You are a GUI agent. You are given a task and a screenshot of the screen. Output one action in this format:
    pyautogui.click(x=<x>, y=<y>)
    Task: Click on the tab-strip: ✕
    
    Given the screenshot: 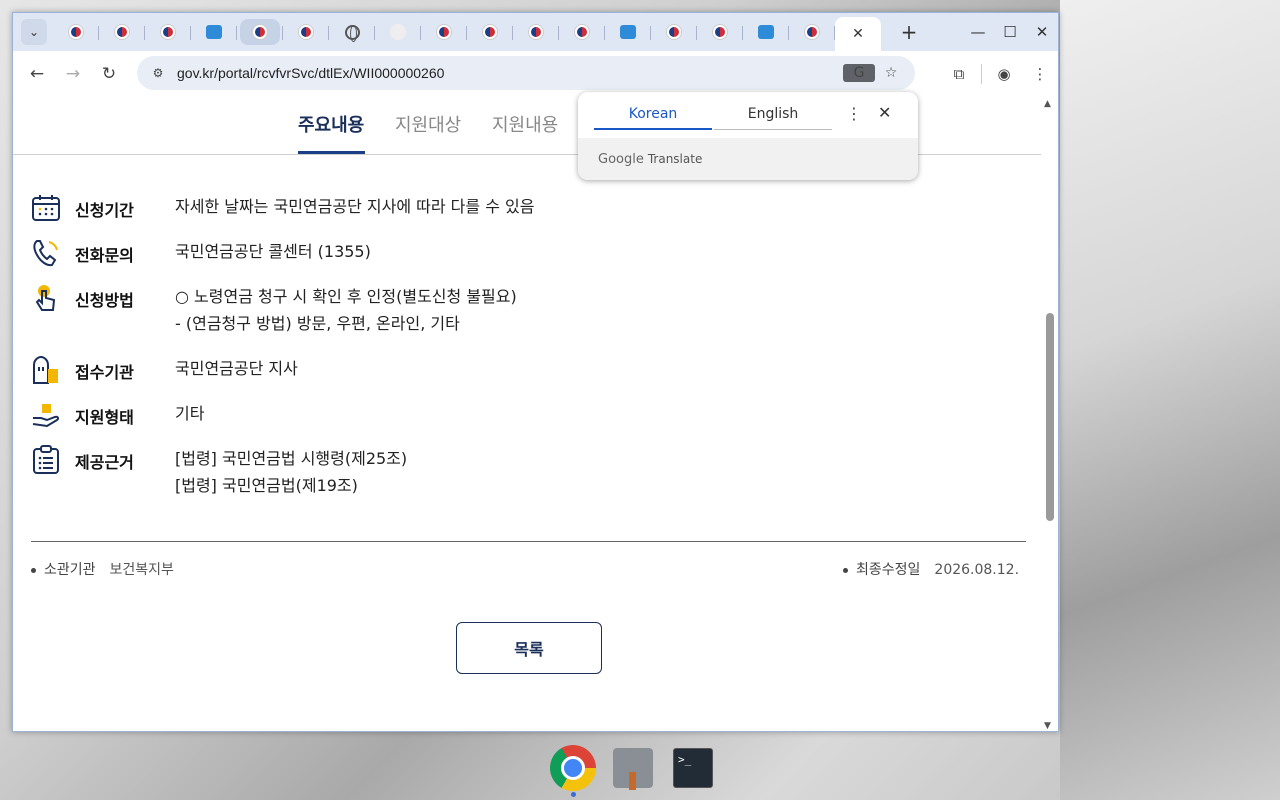 What is the action you would take?
    pyautogui.click(x=467, y=32)
    